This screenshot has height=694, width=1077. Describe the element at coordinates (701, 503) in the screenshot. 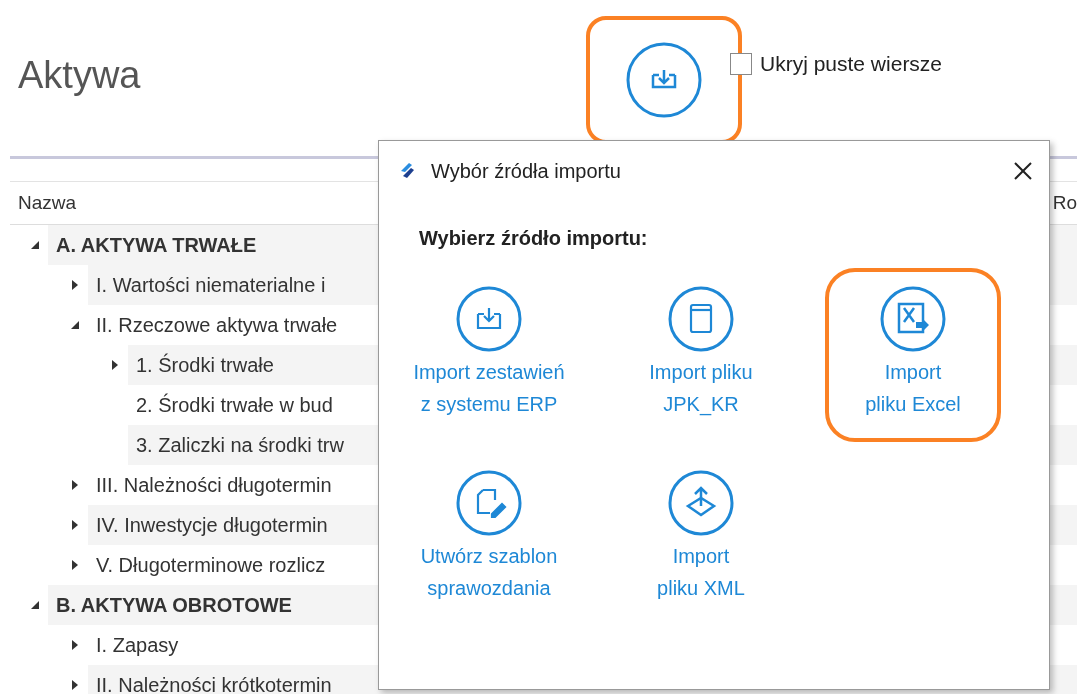

I see `upload-icon` at that location.